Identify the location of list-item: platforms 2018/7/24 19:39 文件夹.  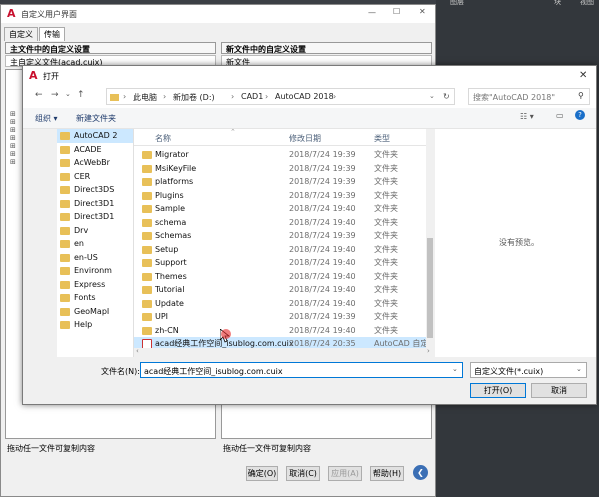
(284, 182).